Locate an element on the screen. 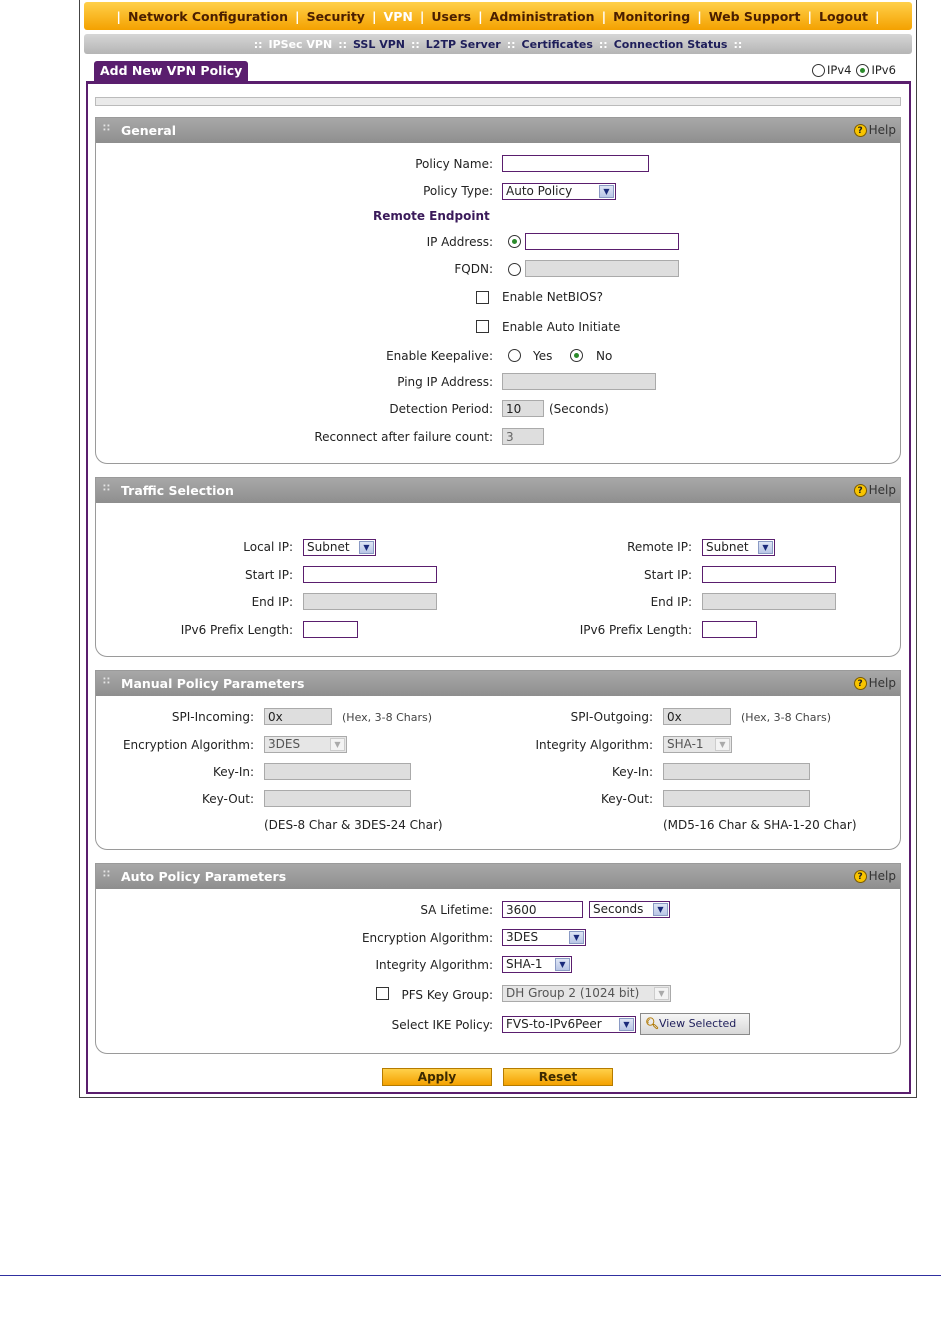 The width and height of the screenshot is (941, 1344). detection-period-unit: (Seconds) is located at coordinates (579, 409).